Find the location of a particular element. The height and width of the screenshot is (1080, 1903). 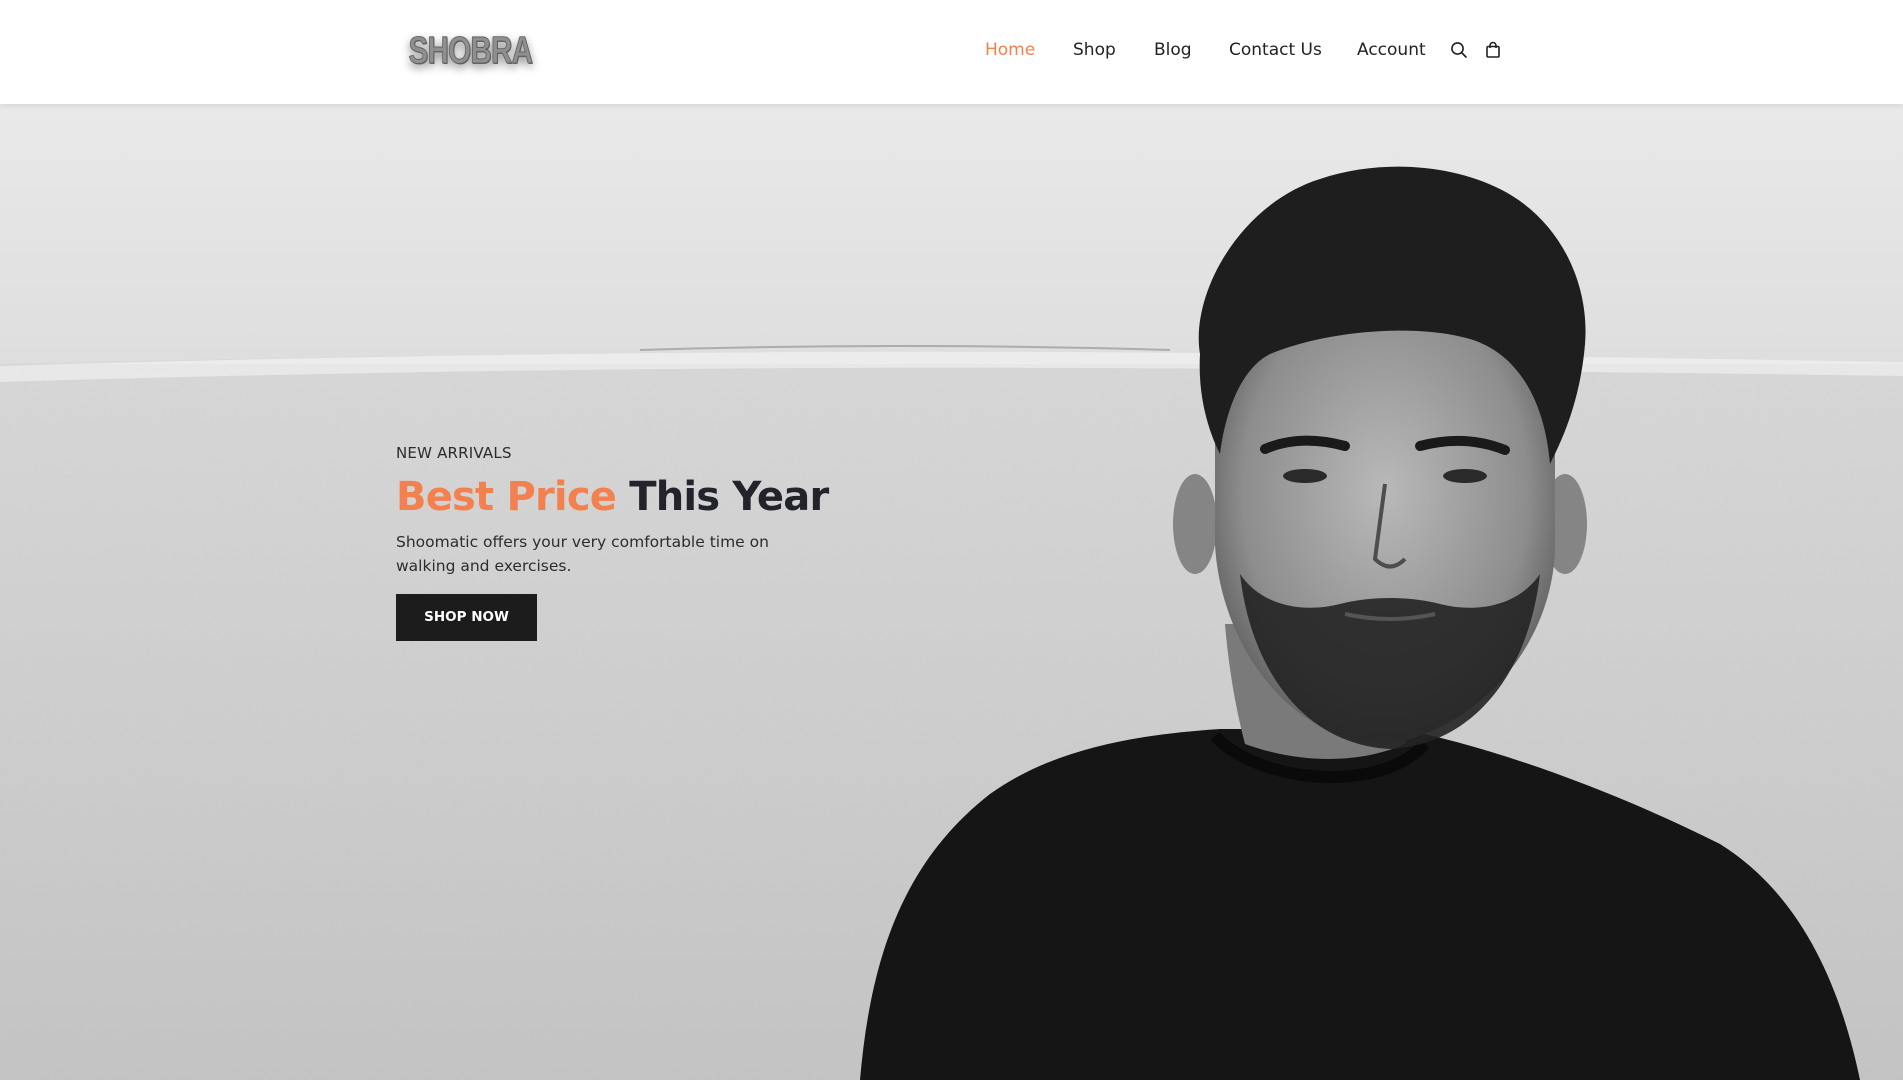

hero-headline: Best Price This Year is located at coordinates (656, 497).